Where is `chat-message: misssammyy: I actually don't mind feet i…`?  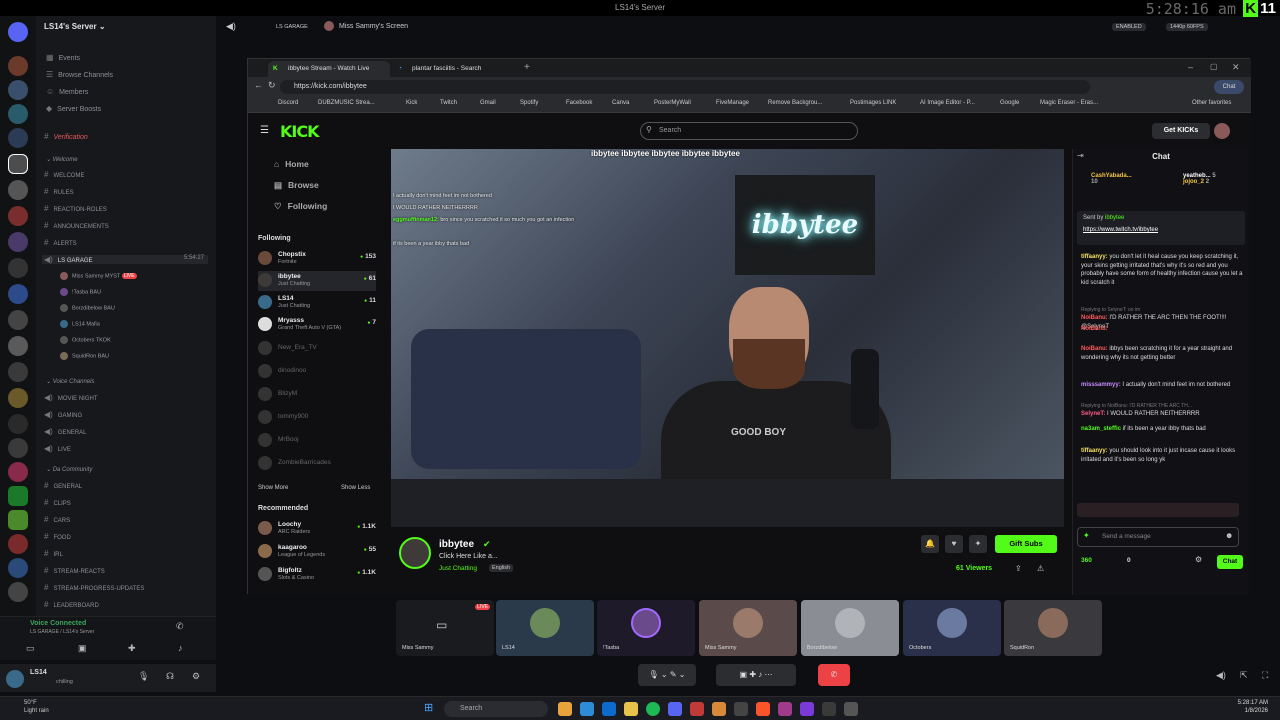 chat-message: misssammyy: I actually don't mind feet i… is located at coordinates (1163, 385).